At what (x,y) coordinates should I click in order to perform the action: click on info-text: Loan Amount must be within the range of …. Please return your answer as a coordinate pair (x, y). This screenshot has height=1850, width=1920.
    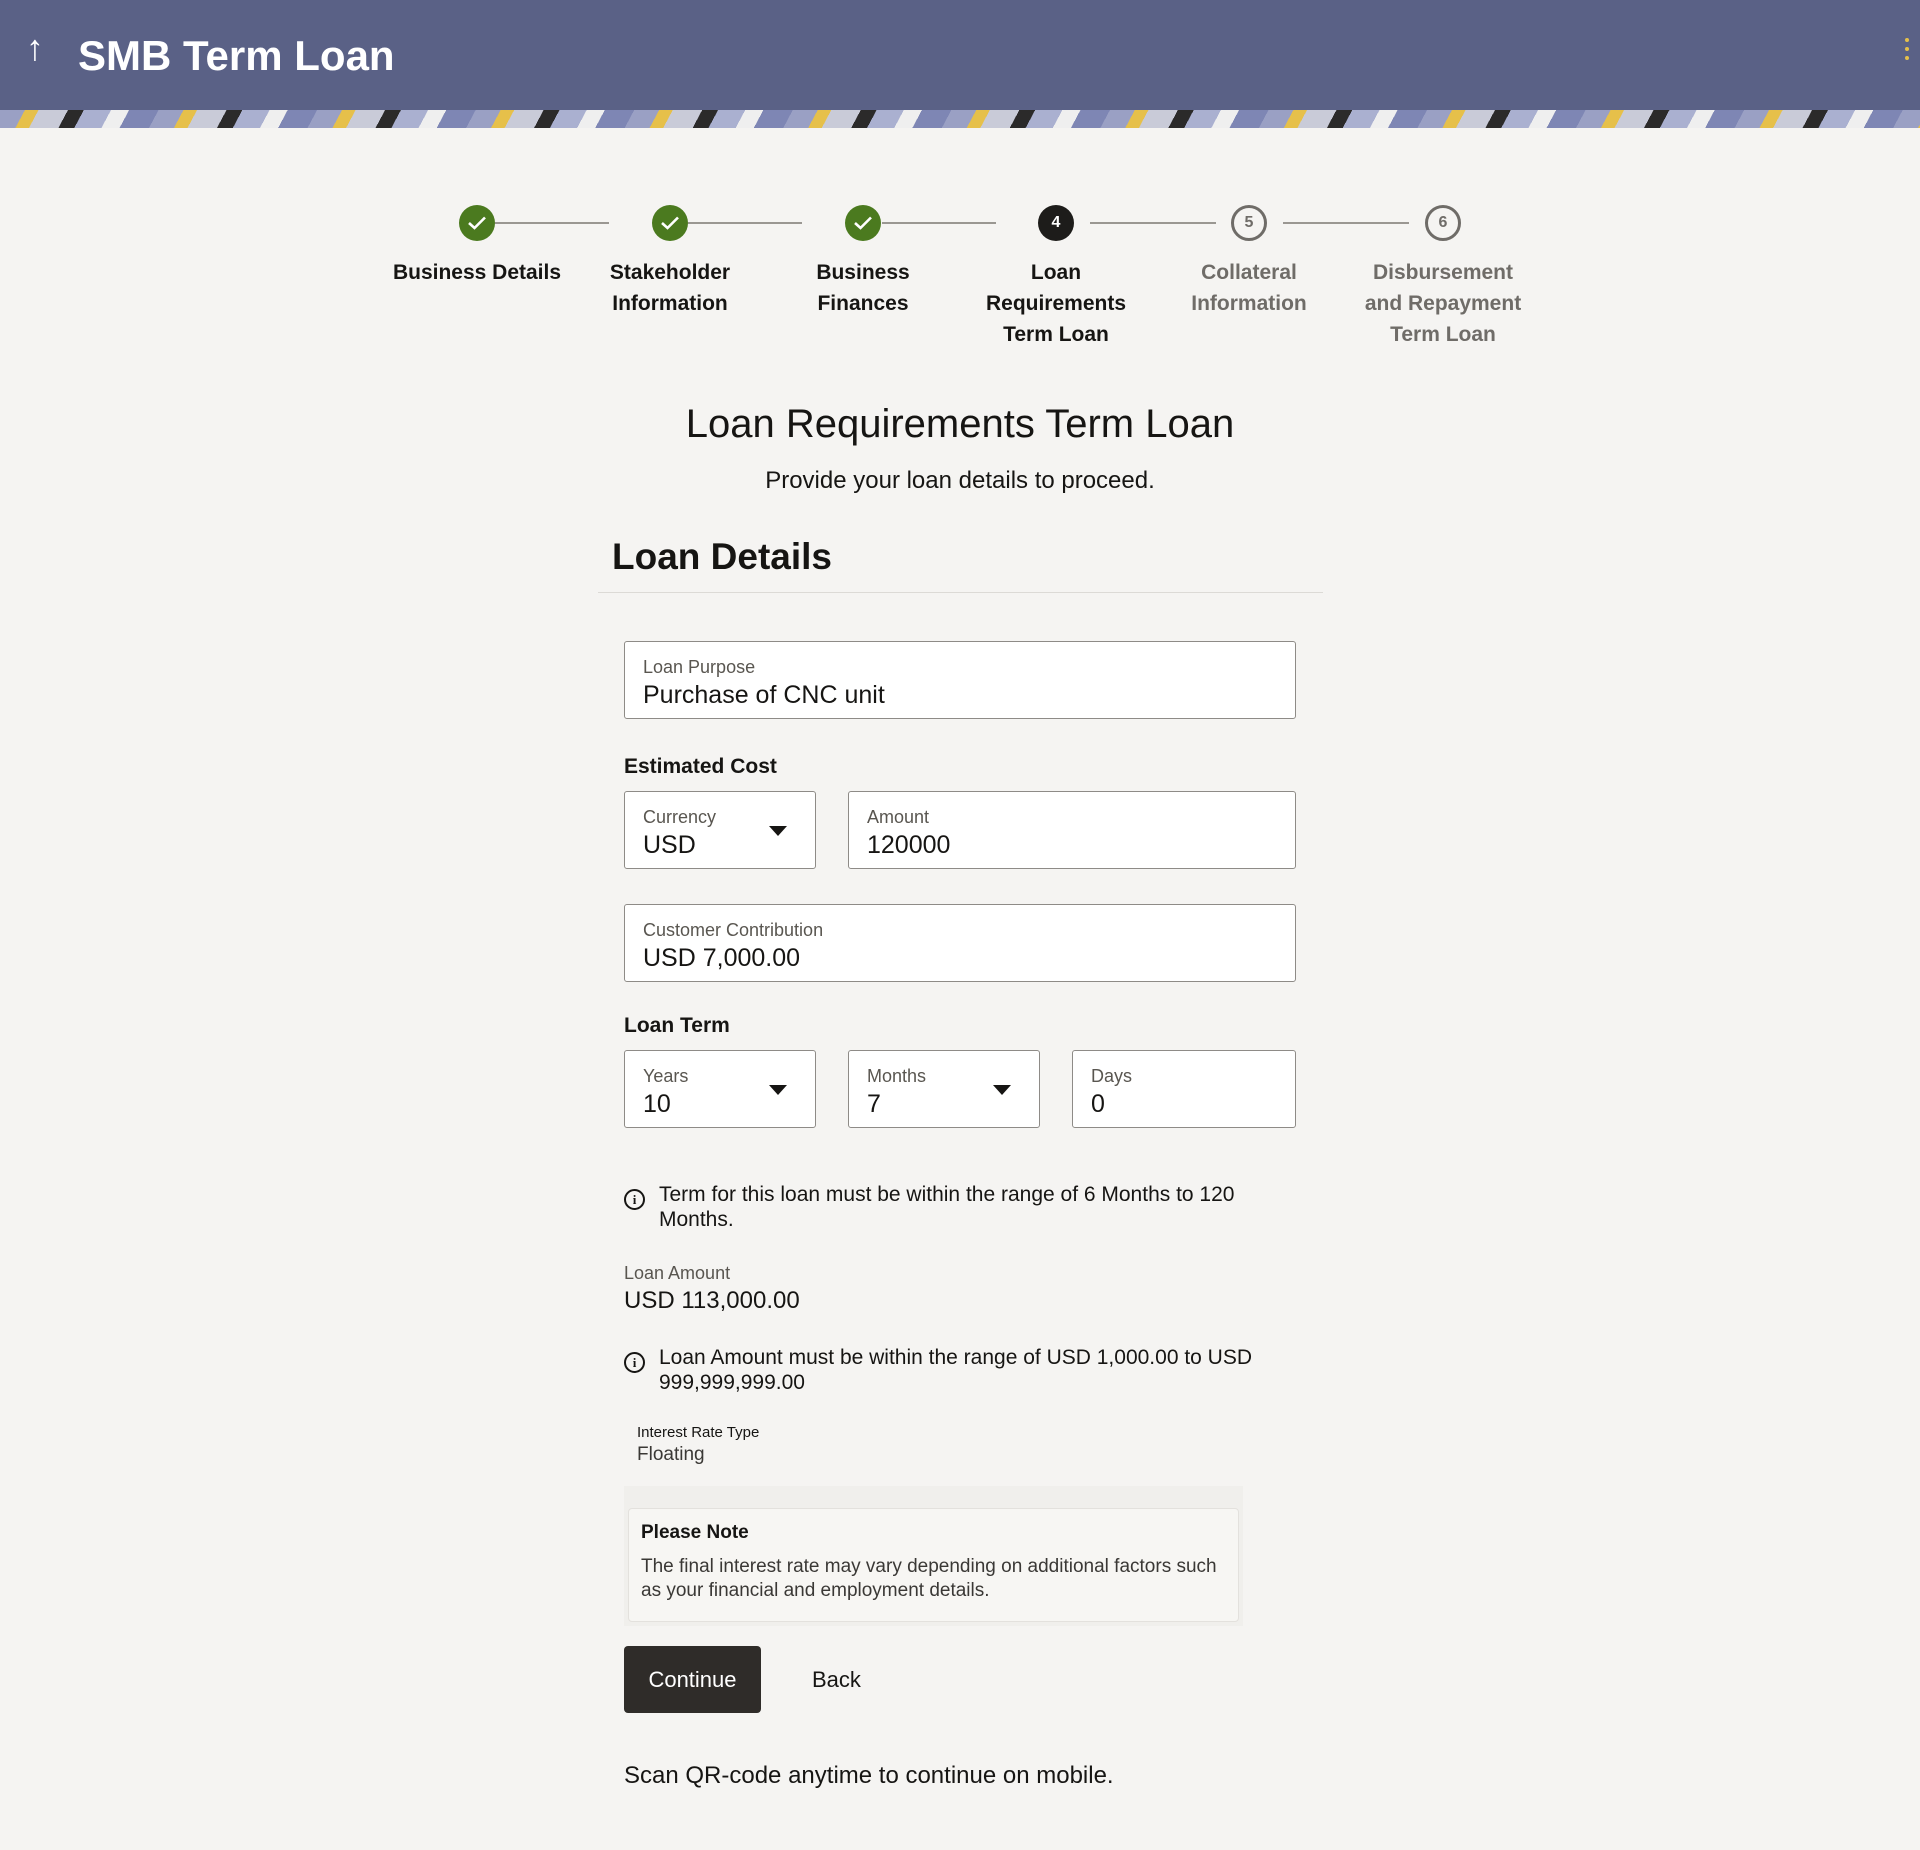
    Looking at the image, I should click on (956, 1370).